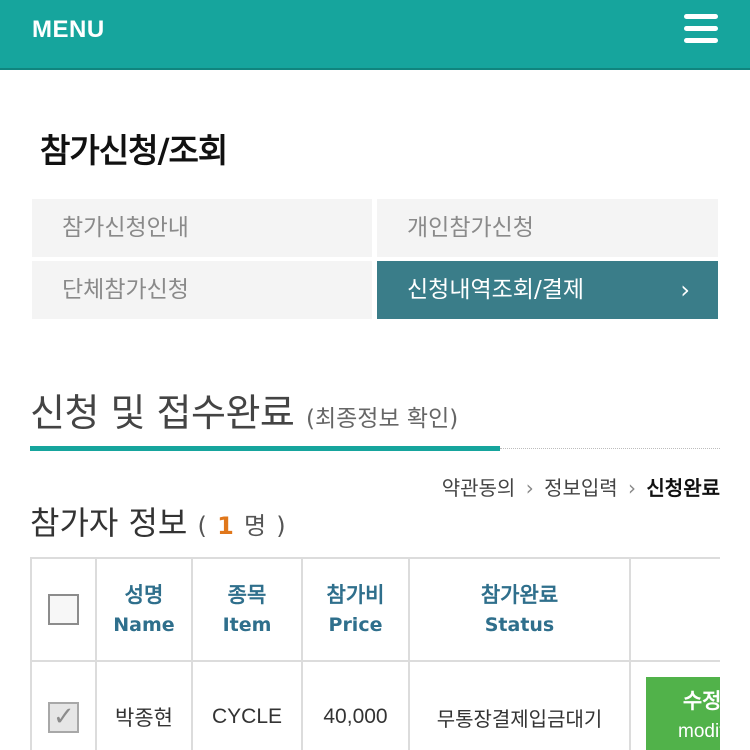 Image resolution: width=750 pixels, height=750 pixels. I want to click on section-subtitle: (최종정보 확인), so click(382, 419).